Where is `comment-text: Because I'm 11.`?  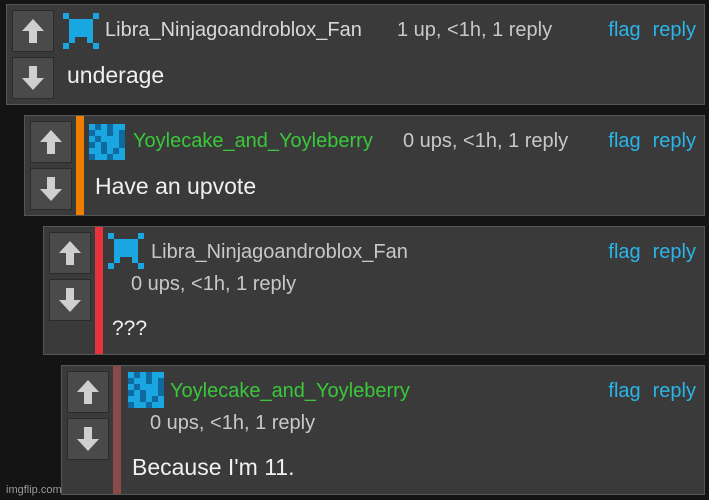 comment-text: Because I'm 11. is located at coordinates (213, 467).